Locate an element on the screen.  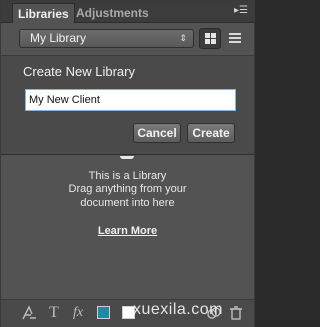
color-swatch-icon is located at coordinates (103, 312).